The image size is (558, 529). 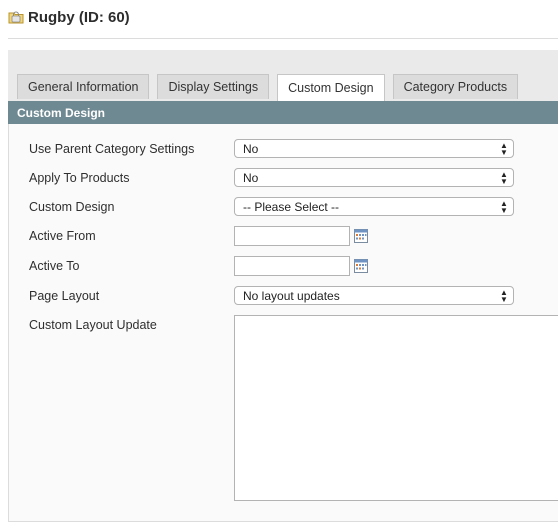 What do you see at coordinates (83, 86) in the screenshot?
I see `tab-general-information: General Information` at bounding box center [83, 86].